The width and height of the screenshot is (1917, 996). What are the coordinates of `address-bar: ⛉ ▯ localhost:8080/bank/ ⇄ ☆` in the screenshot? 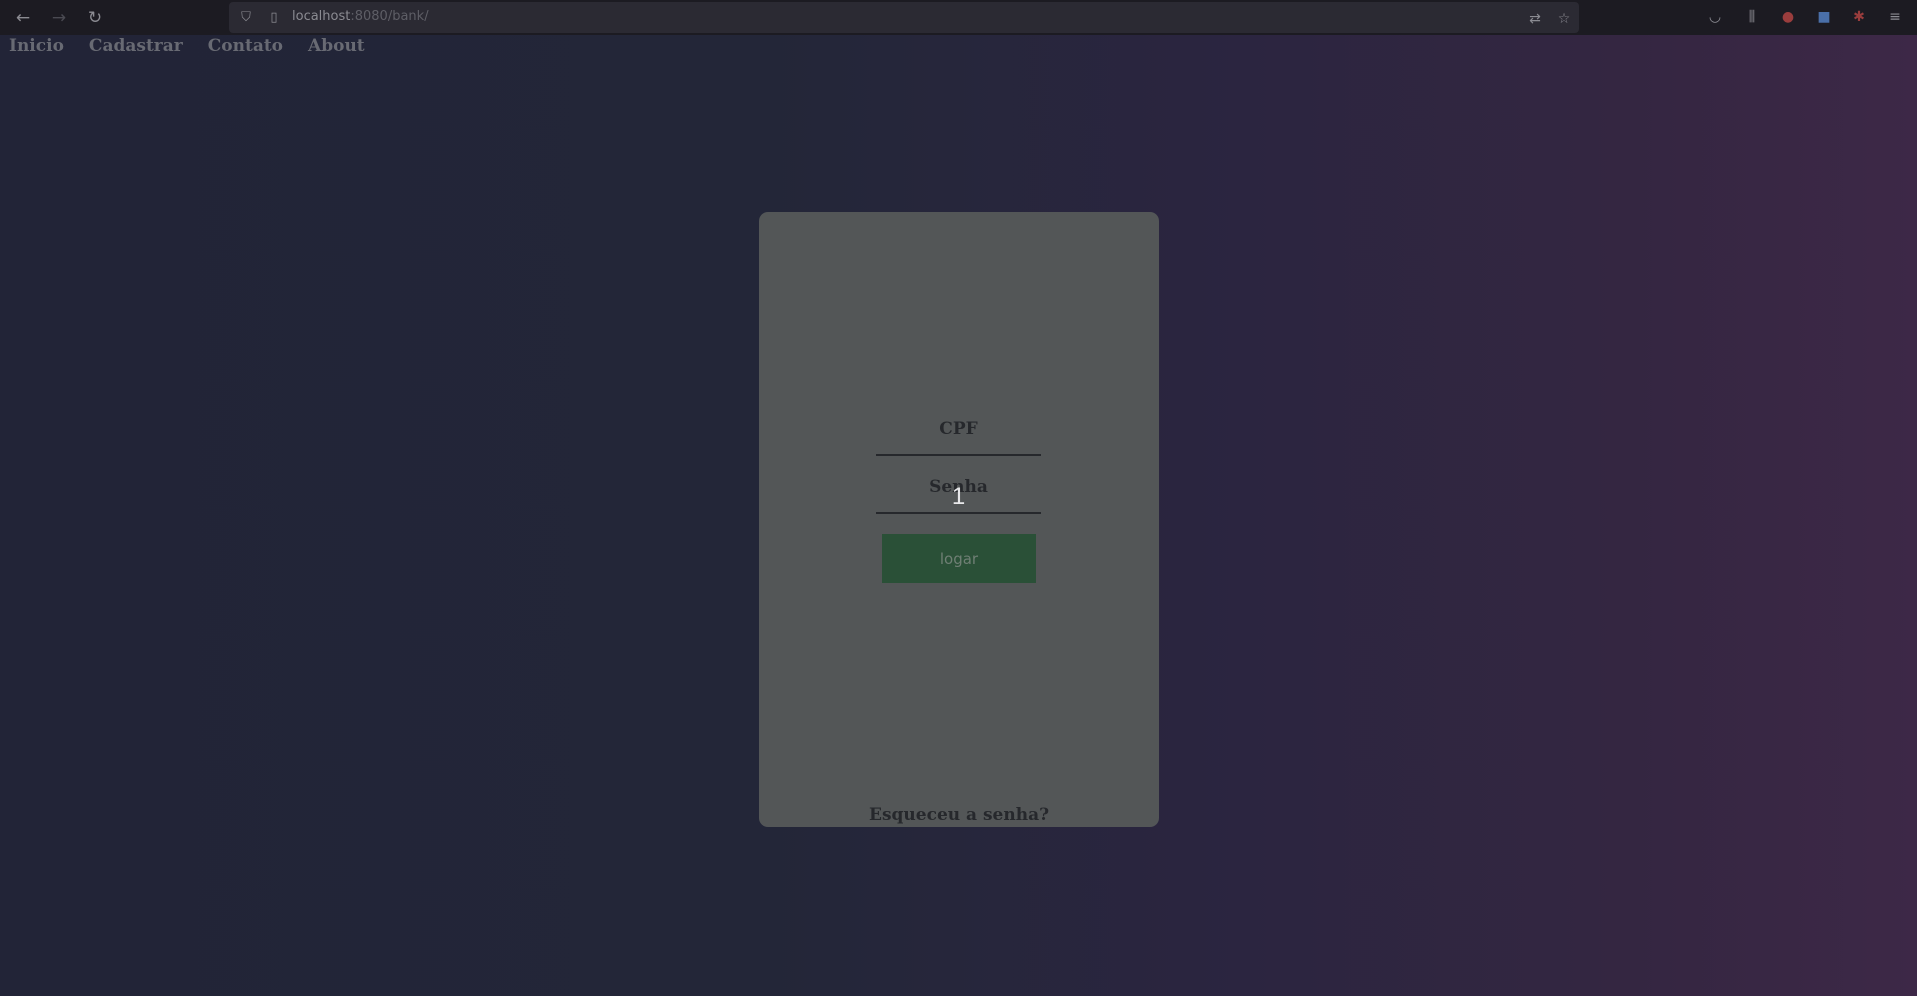 It's located at (904, 17).